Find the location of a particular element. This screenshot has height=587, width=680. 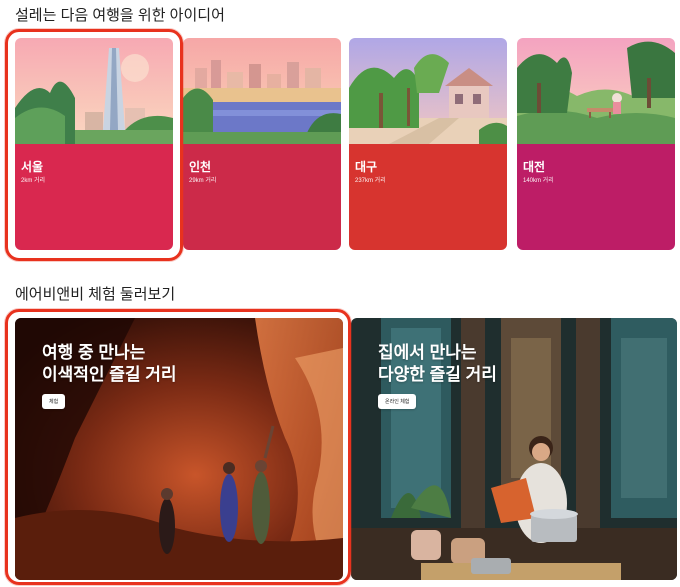

online-experiences-button: 온라인 체험 is located at coordinates (397, 401).